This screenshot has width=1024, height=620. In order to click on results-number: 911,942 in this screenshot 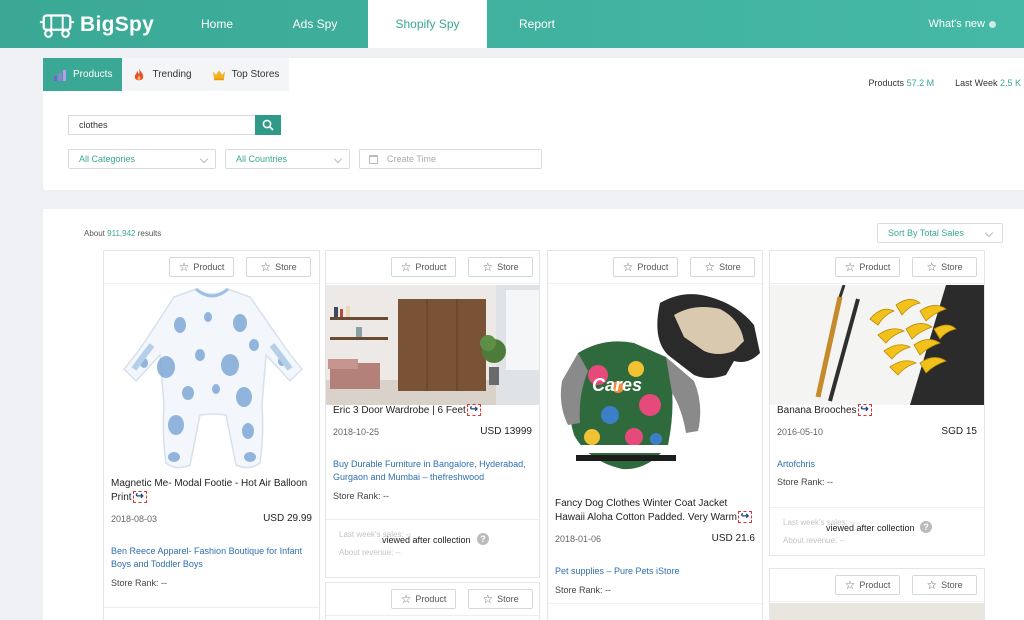, I will do `click(121, 233)`.